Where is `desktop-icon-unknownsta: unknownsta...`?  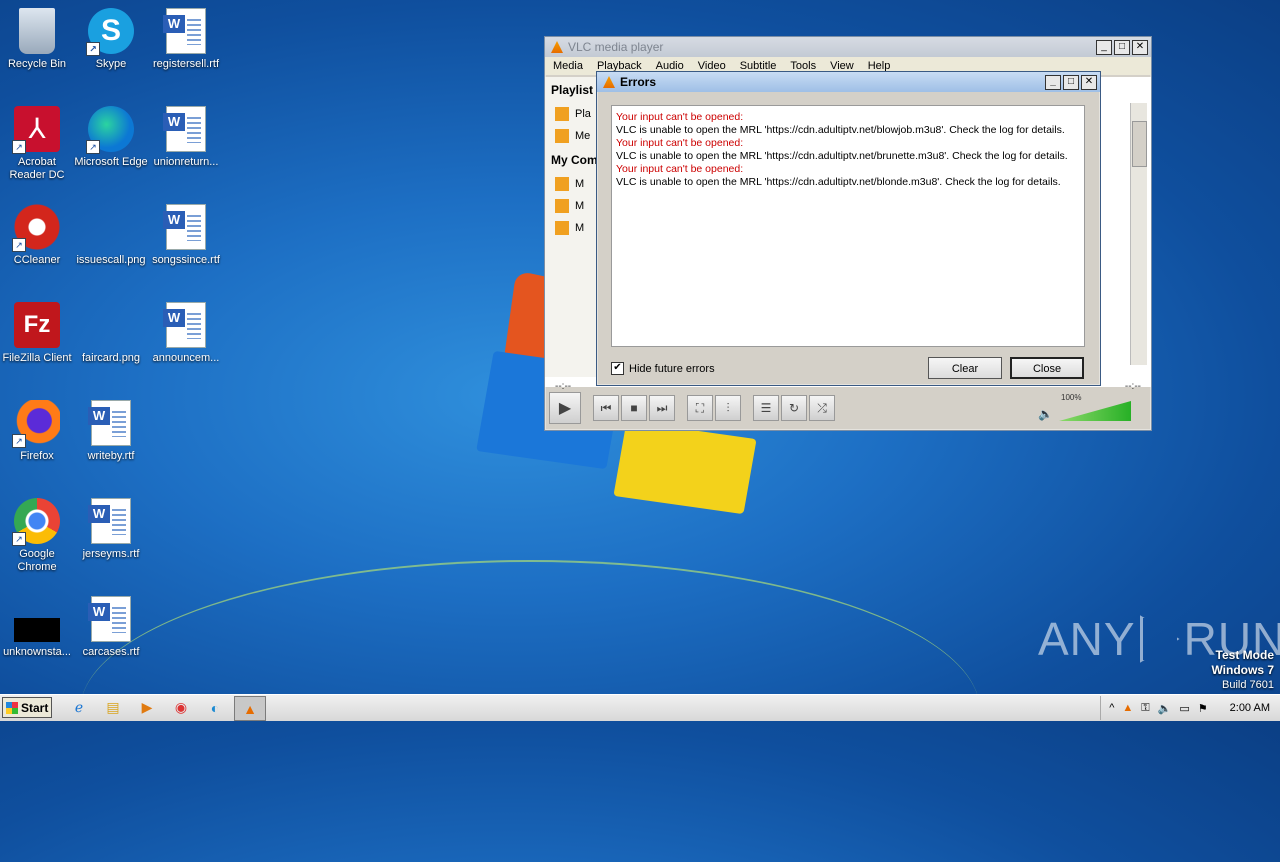 desktop-icon-unknownsta: unknownsta... is located at coordinates (37, 627).